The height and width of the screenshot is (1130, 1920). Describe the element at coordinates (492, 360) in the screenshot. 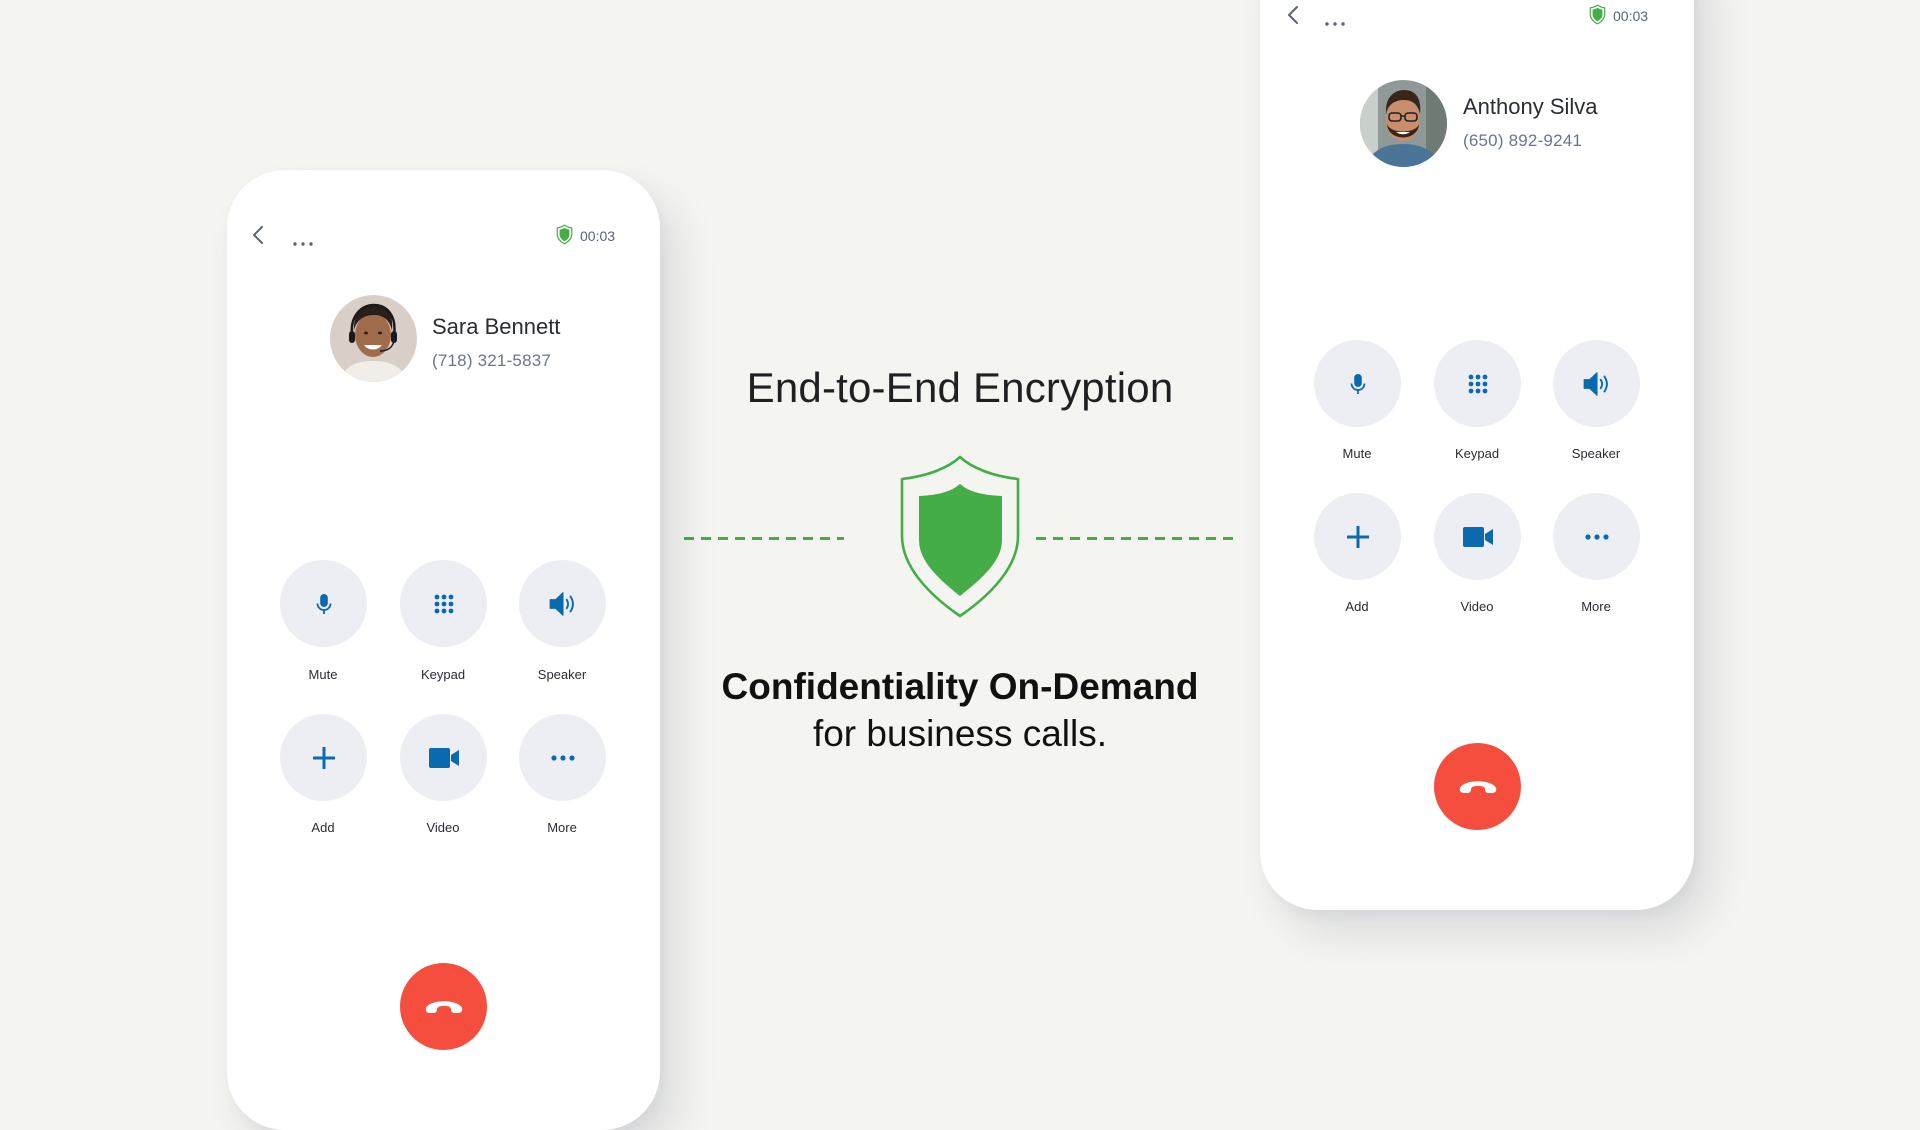

I see `contact-phone-number: (718) 321-5837` at that location.